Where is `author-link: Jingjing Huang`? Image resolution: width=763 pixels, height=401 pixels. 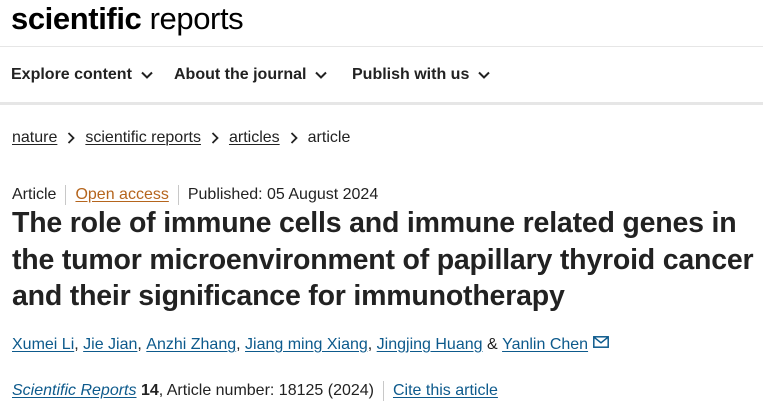 author-link: Jingjing Huang is located at coordinates (430, 345).